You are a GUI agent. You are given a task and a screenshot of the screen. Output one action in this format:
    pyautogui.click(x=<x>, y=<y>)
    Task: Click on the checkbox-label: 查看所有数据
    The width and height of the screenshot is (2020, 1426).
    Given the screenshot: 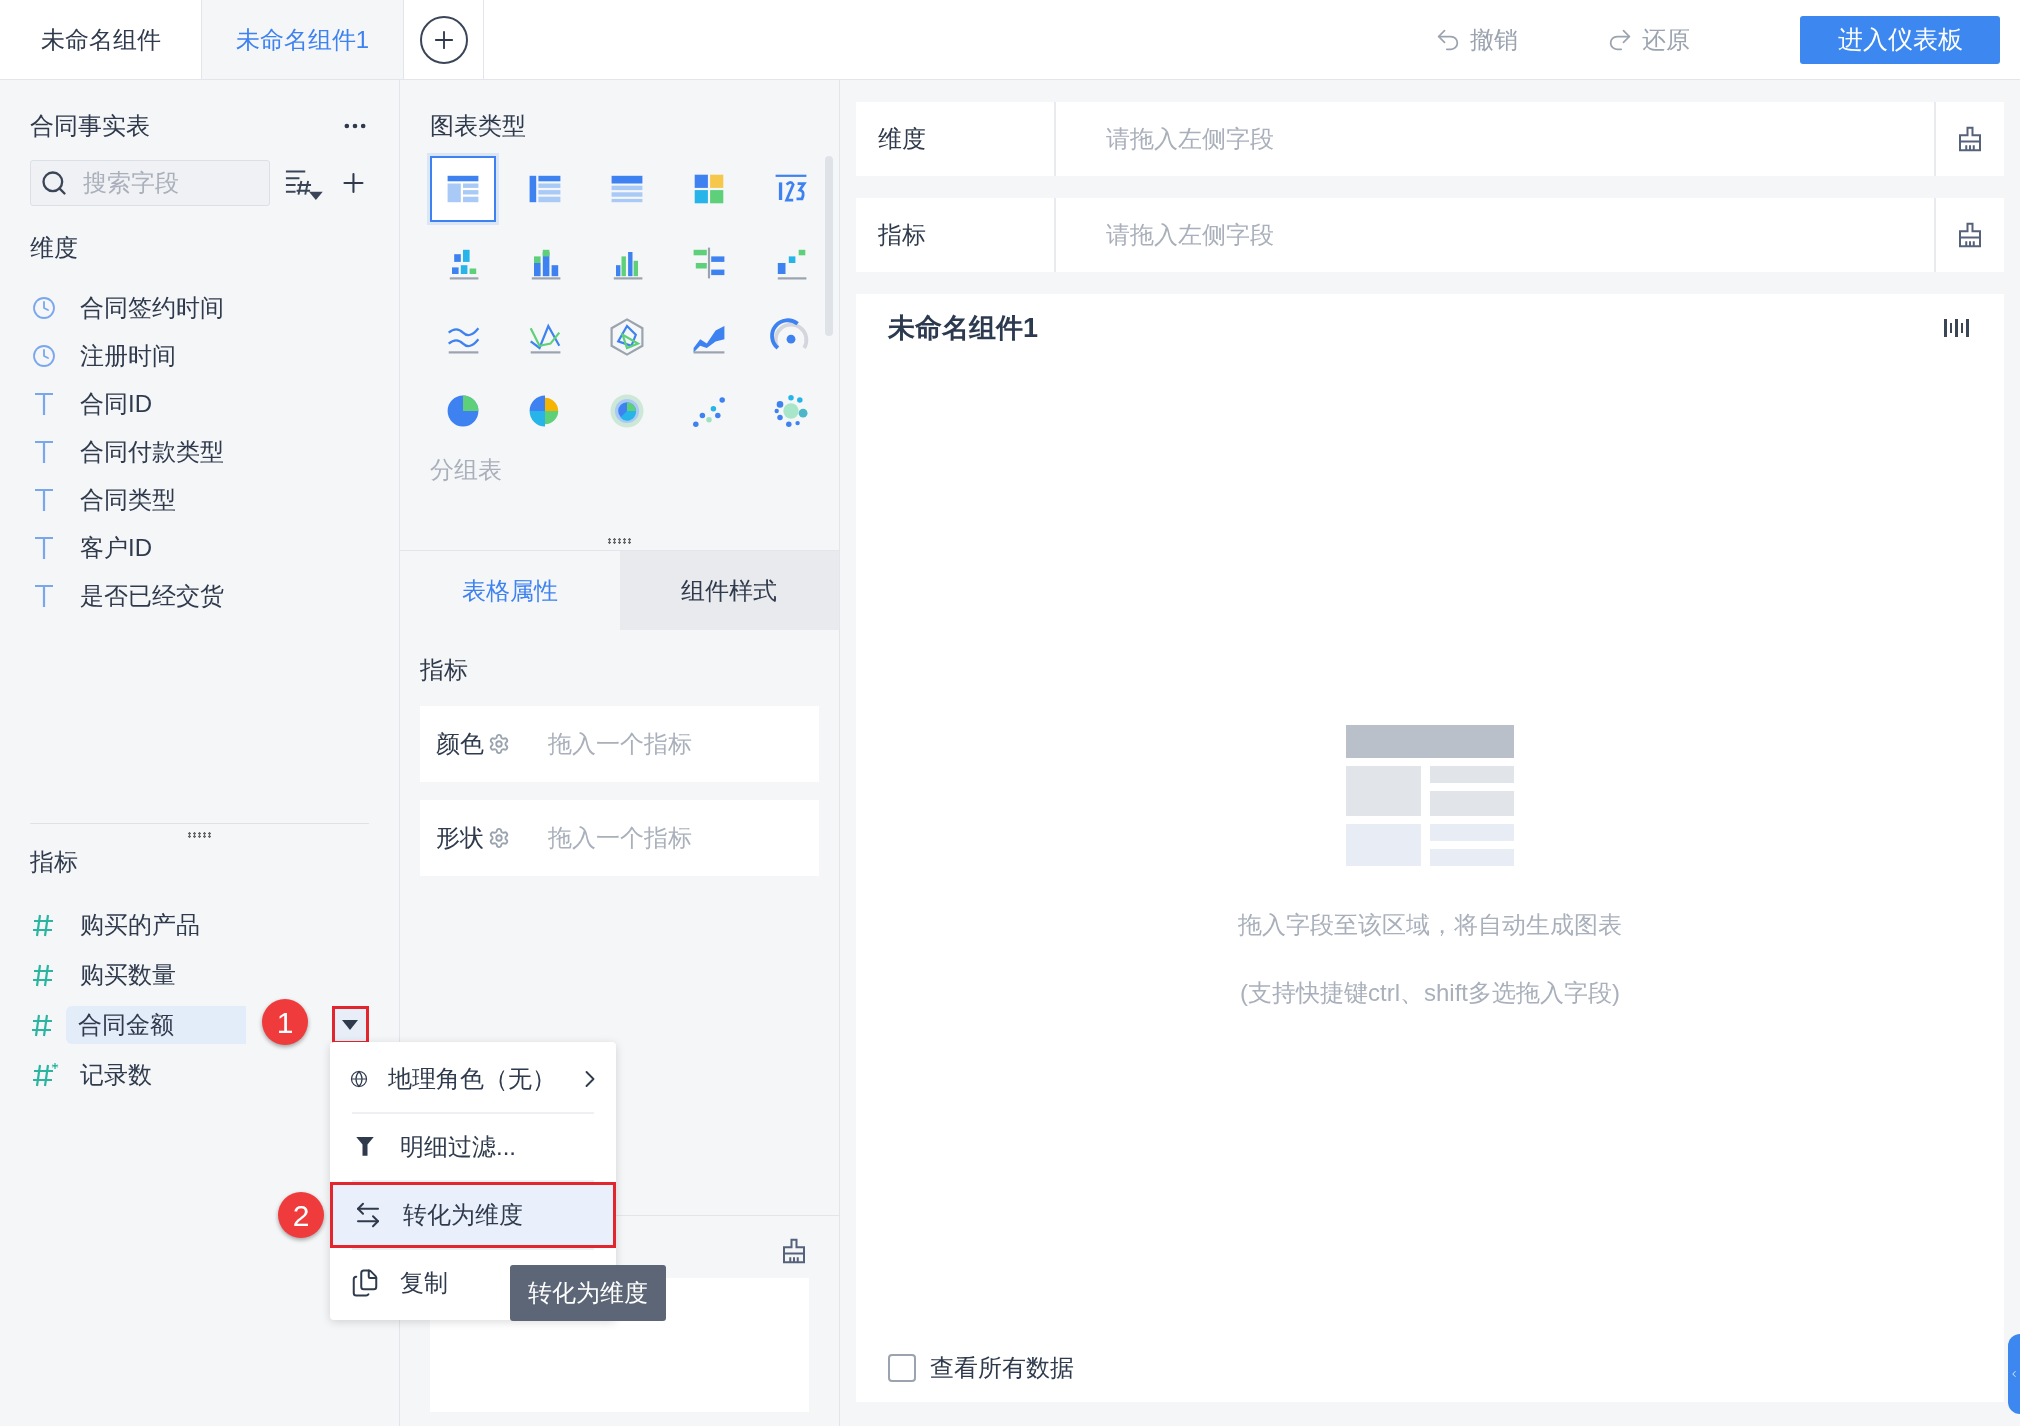 What is the action you would take?
    pyautogui.click(x=1002, y=1368)
    